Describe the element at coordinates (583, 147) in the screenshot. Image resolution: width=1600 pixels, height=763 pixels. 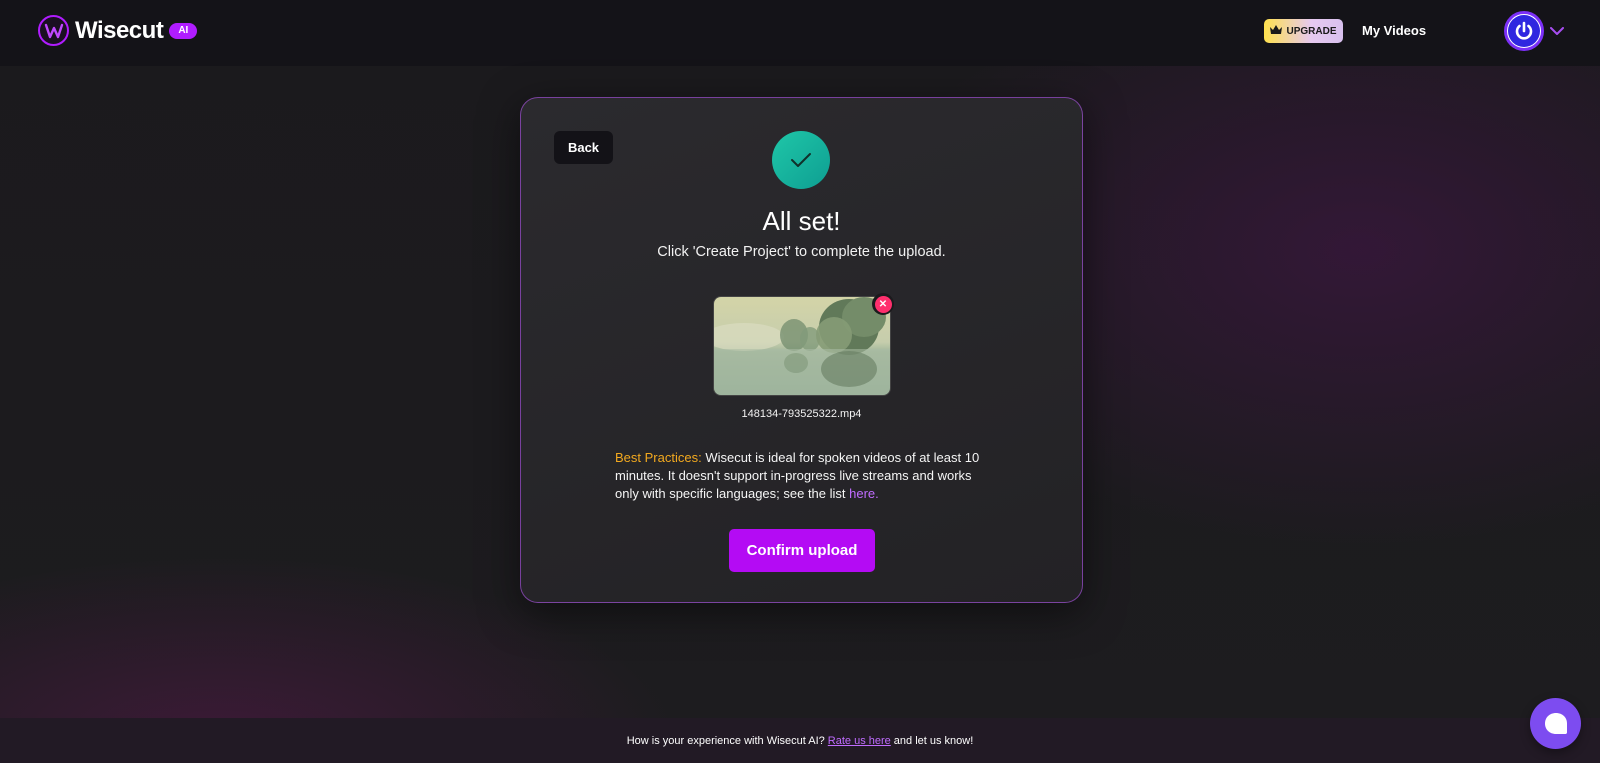
I see `back-button: Back` at that location.